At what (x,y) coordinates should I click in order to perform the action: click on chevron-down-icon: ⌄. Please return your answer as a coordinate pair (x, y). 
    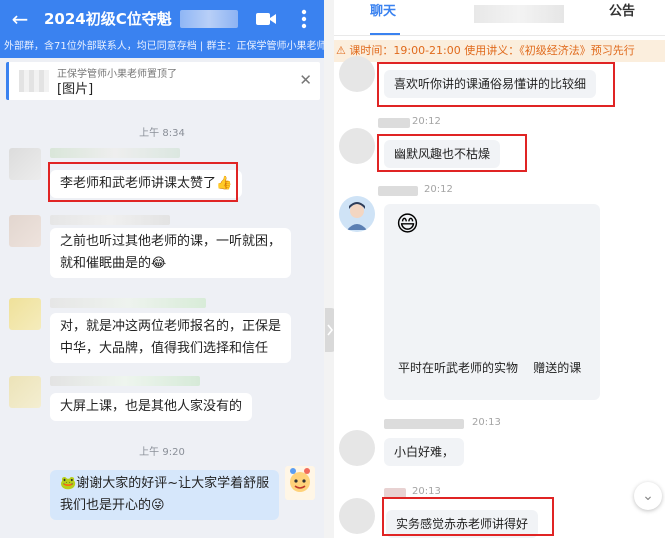
    Looking at the image, I should click on (648, 496).